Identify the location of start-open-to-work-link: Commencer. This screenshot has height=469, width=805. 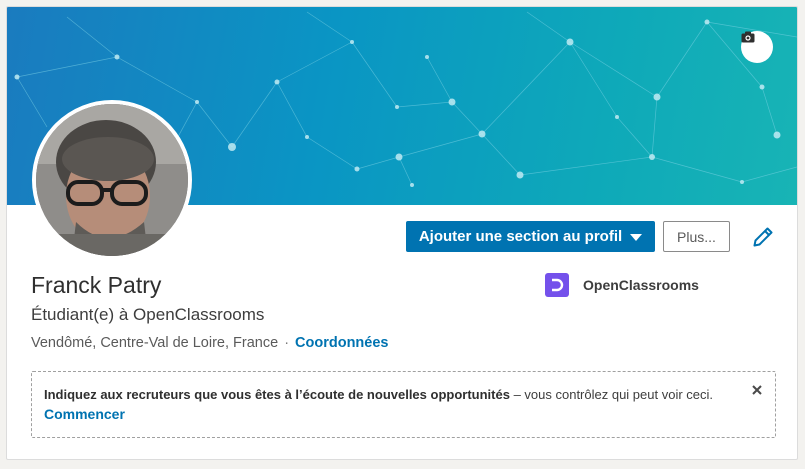
(84, 414).